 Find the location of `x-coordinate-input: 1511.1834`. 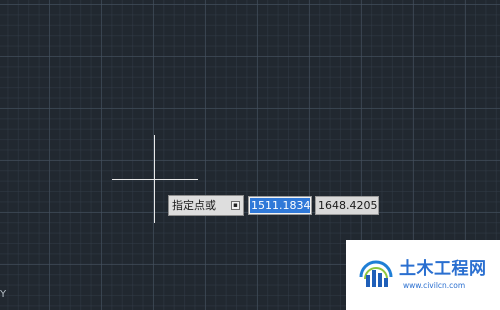

x-coordinate-input: 1511.1834 is located at coordinates (280, 205).